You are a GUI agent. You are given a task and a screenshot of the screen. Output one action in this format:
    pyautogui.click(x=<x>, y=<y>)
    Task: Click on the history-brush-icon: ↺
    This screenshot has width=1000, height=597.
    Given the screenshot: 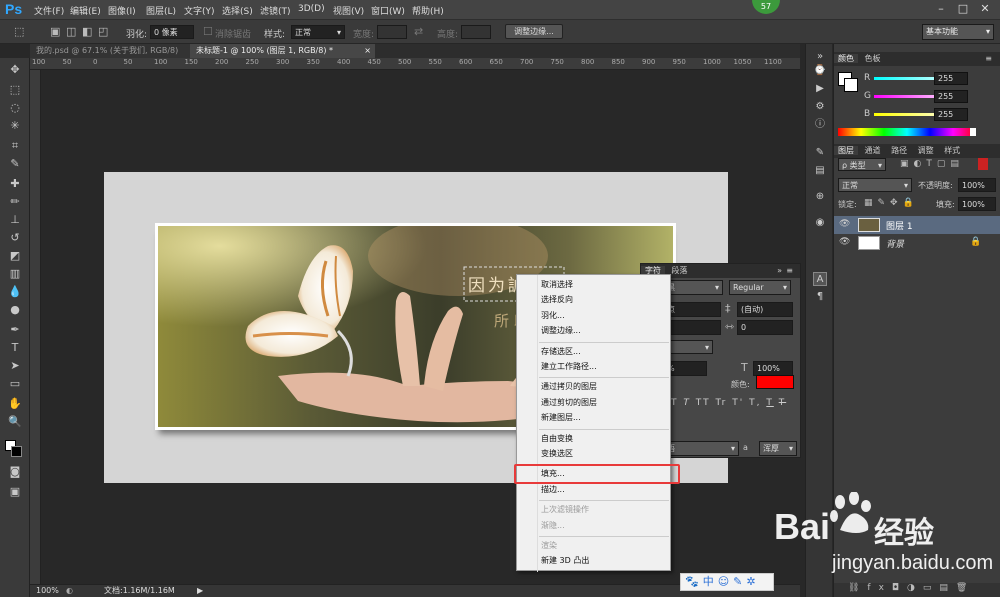 What is the action you would take?
    pyautogui.click(x=15, y=238)
    